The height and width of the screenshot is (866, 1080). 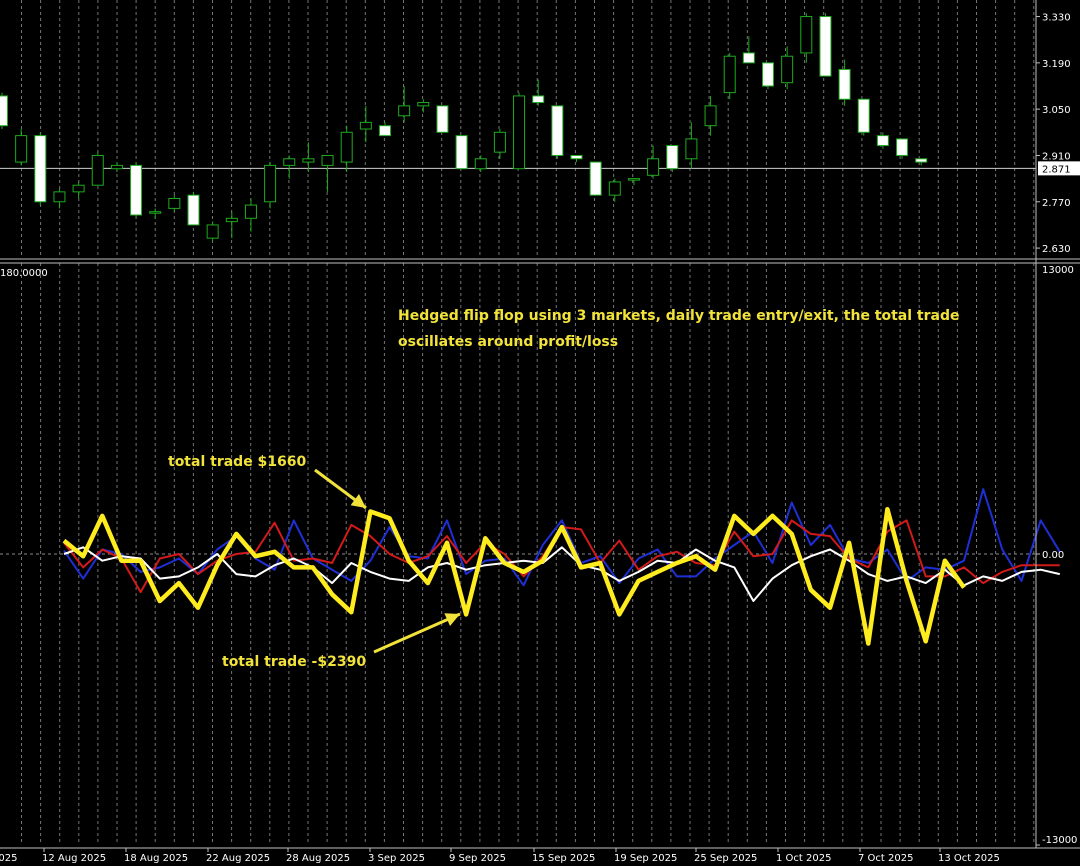 What do you see at coordinates (74, 858) in the screenshot?
I see `date-tick-label: 12 Aug 2025` at bounding box center [74, 858].